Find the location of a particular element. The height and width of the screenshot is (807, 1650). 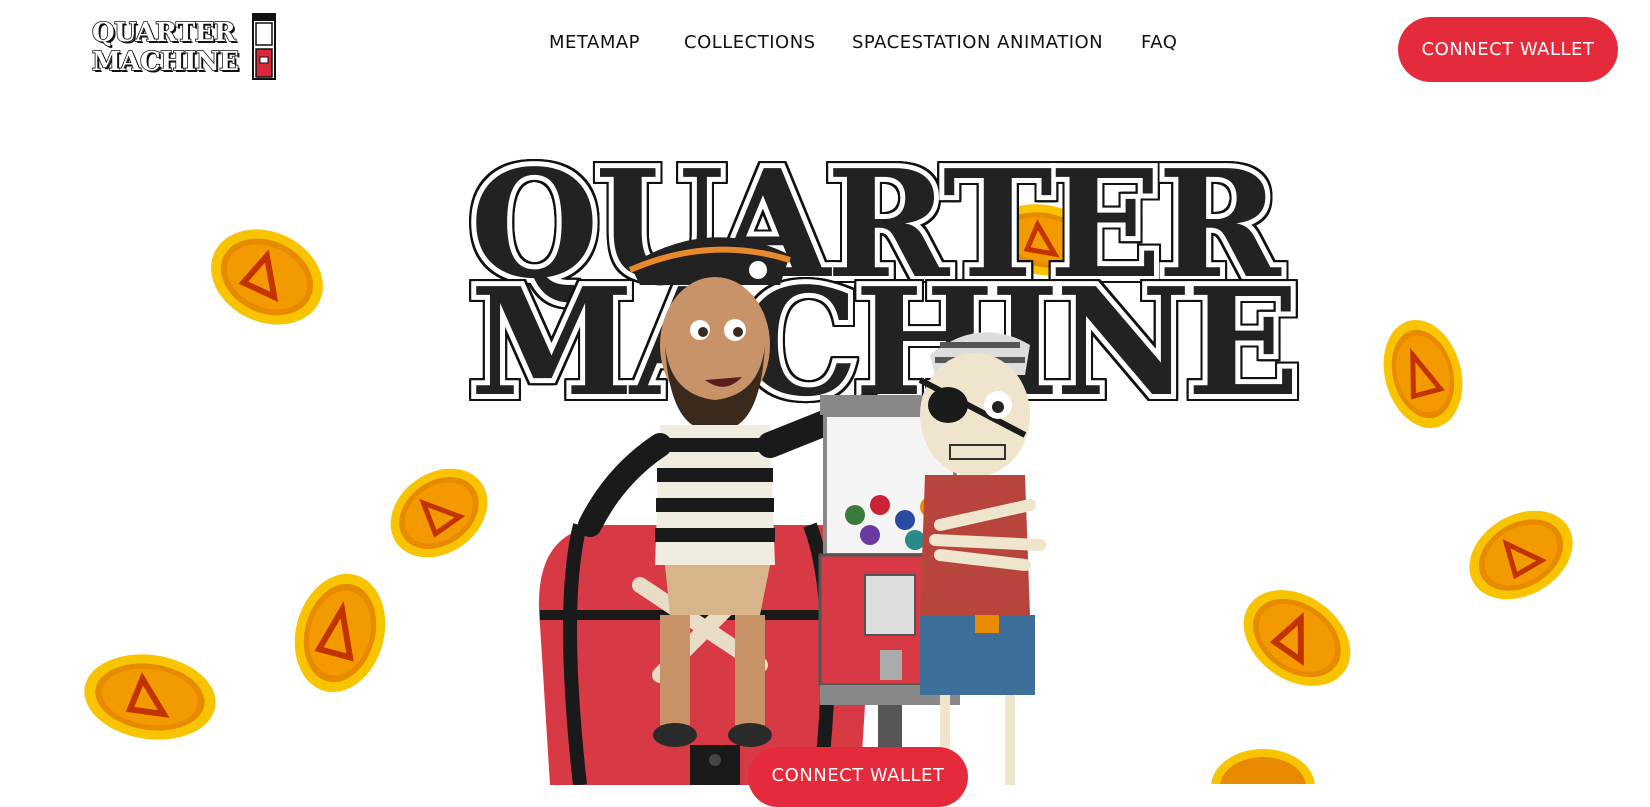

hero-connect-wallet-button: CONNECT WALLET is located at coordinates (858, 777).